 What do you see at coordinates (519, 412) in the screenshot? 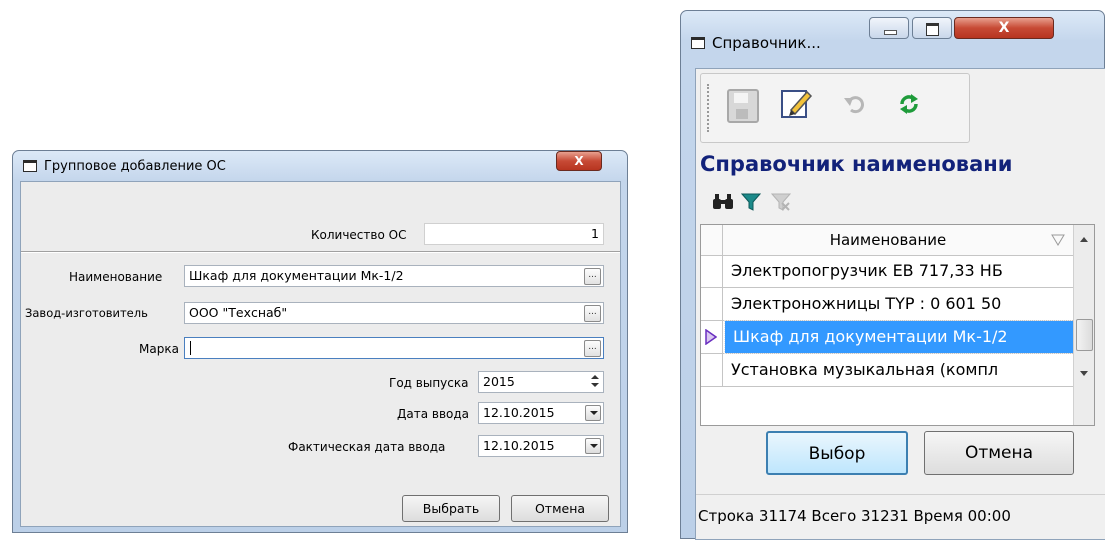
I see `date-value: 12.10.2015` at bounding box center [519, 412].